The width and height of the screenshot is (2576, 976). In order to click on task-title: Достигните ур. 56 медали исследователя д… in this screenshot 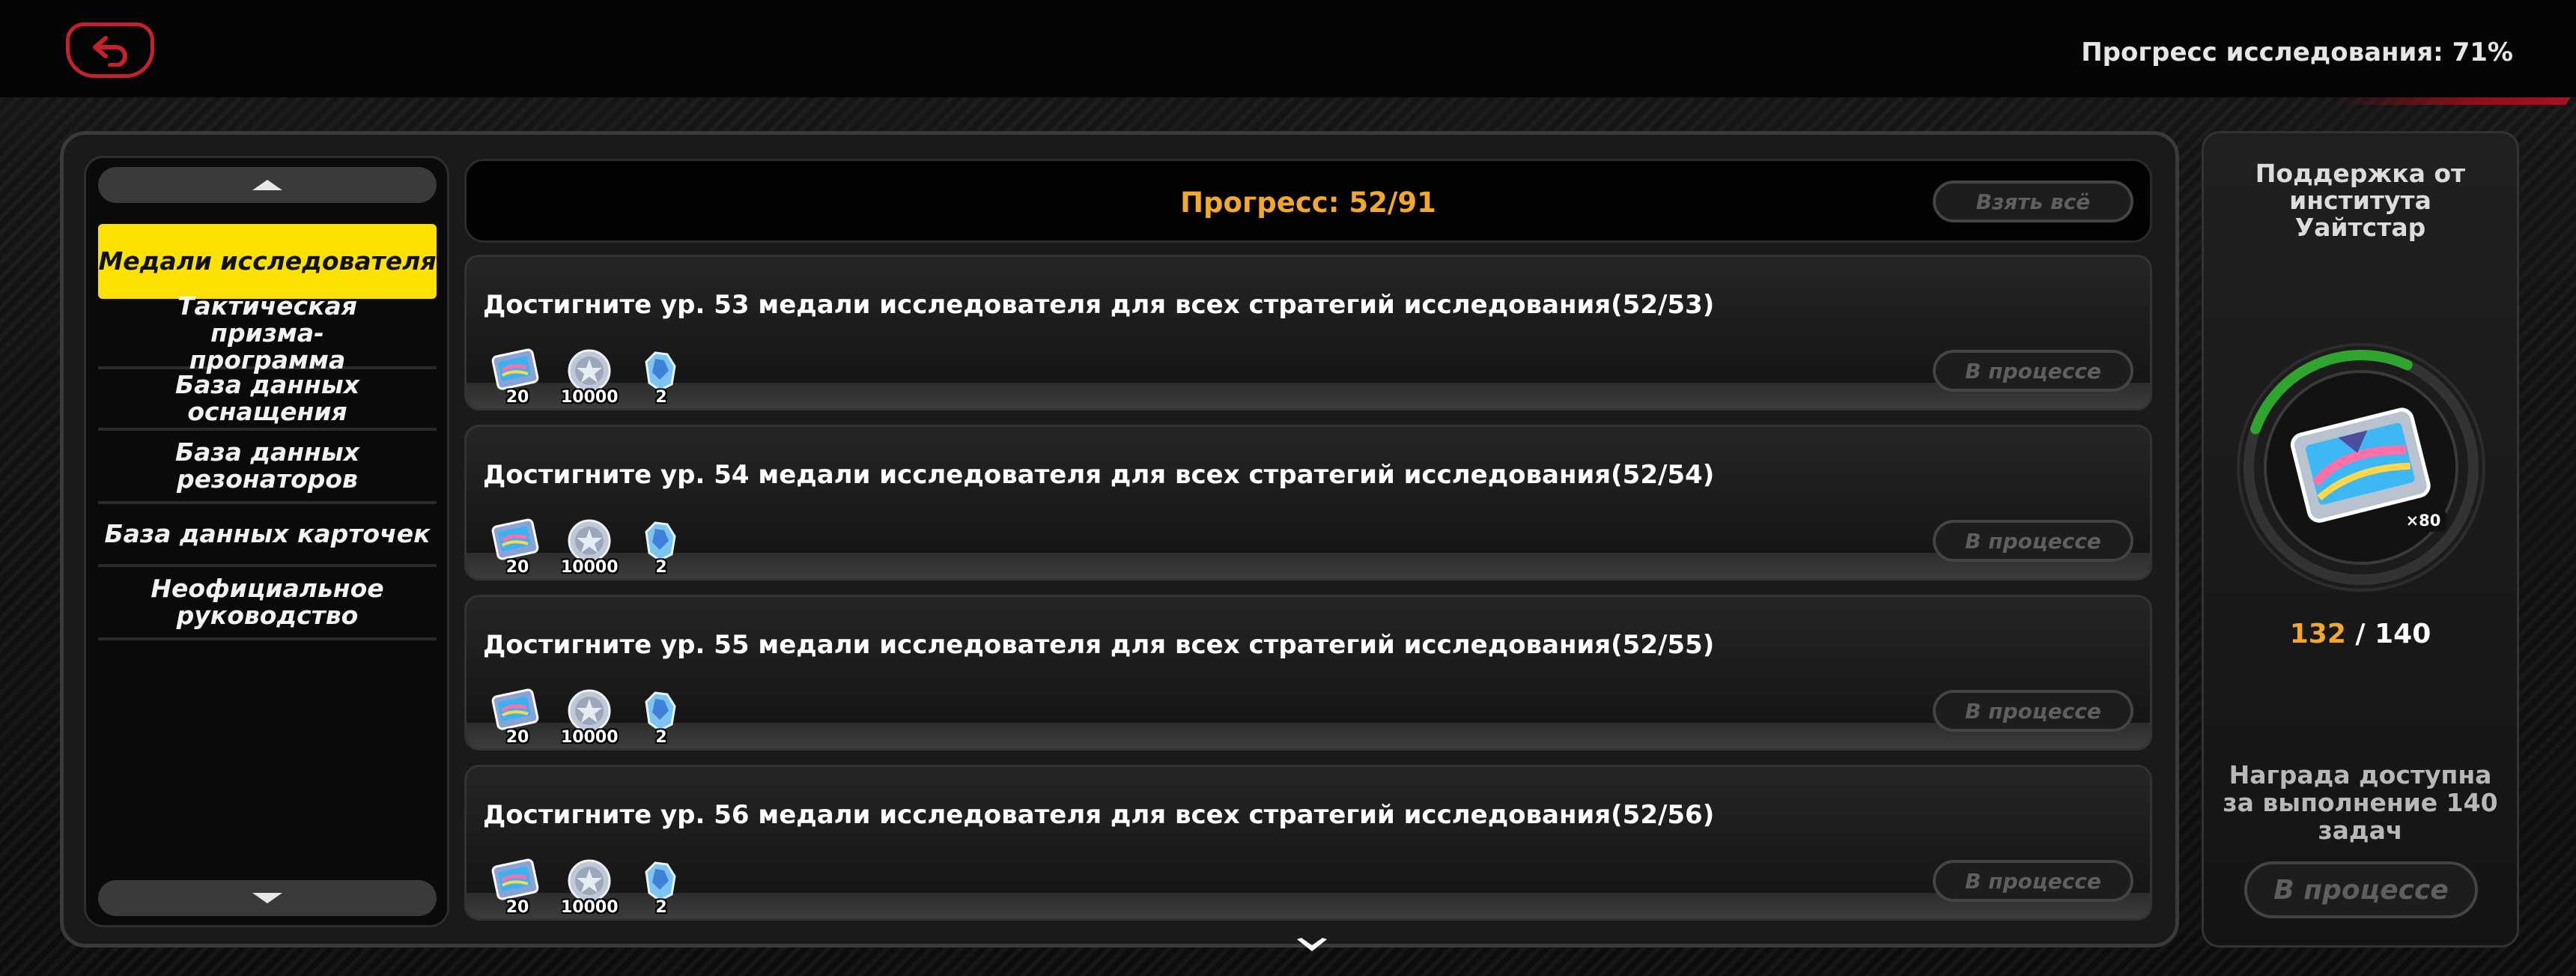, I will do `click(1099, 815)`.